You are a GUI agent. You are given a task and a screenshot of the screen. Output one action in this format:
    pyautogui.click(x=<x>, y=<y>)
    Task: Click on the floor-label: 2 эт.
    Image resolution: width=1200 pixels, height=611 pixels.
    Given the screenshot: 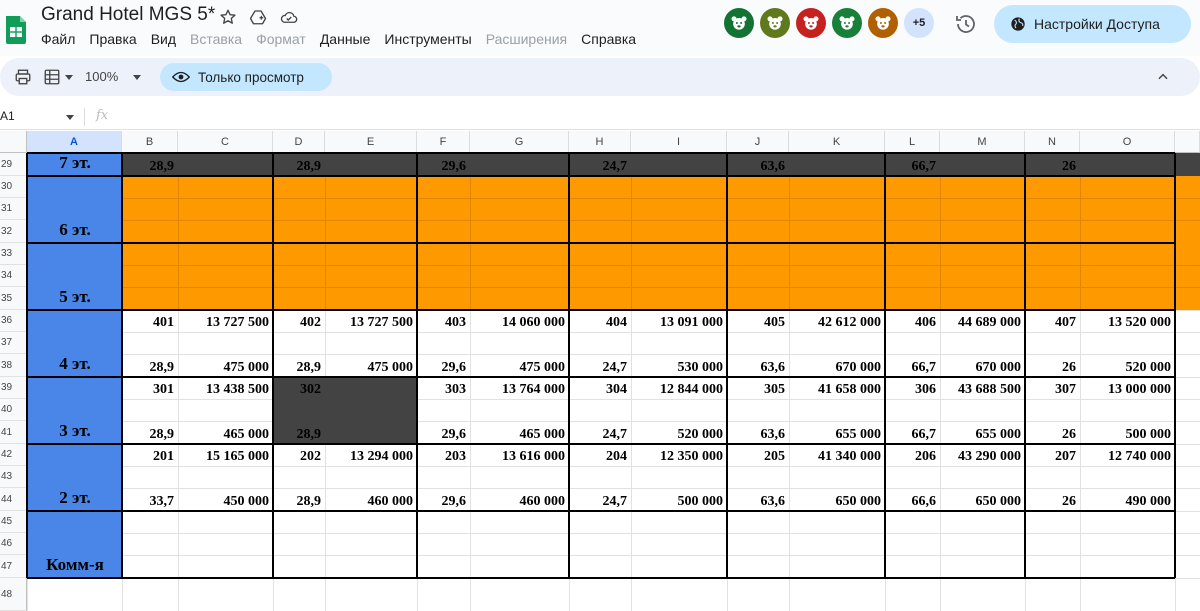 What is the action you would take?
    pyautogui.click(x=75, y=477)
    